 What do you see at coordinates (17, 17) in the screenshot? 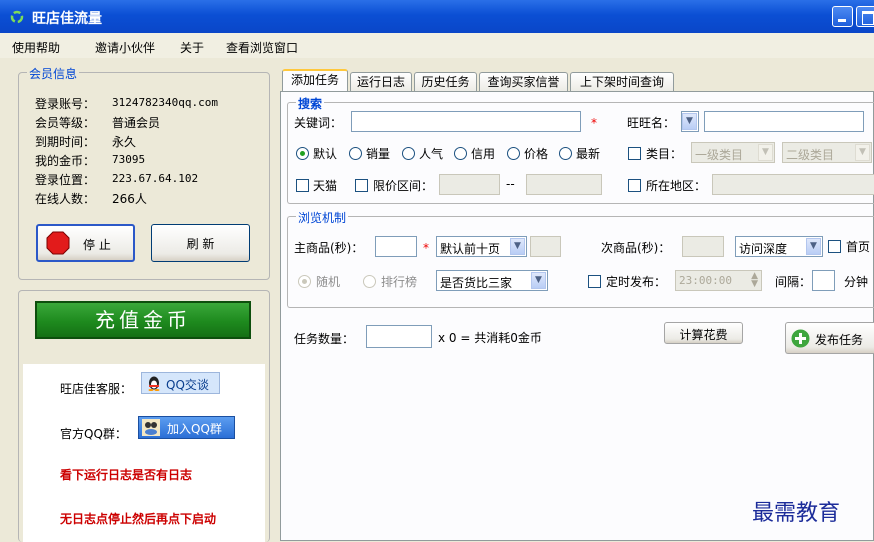
I see `app-logo-icon` at bounding box center [17, 17].